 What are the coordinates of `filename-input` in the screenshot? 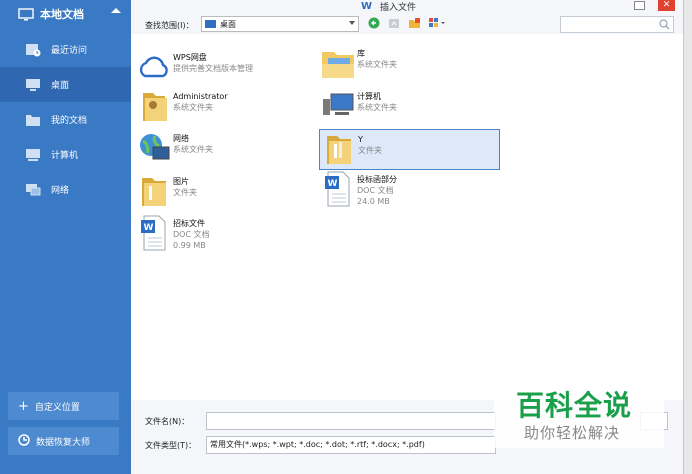 It's located at (351, 421).